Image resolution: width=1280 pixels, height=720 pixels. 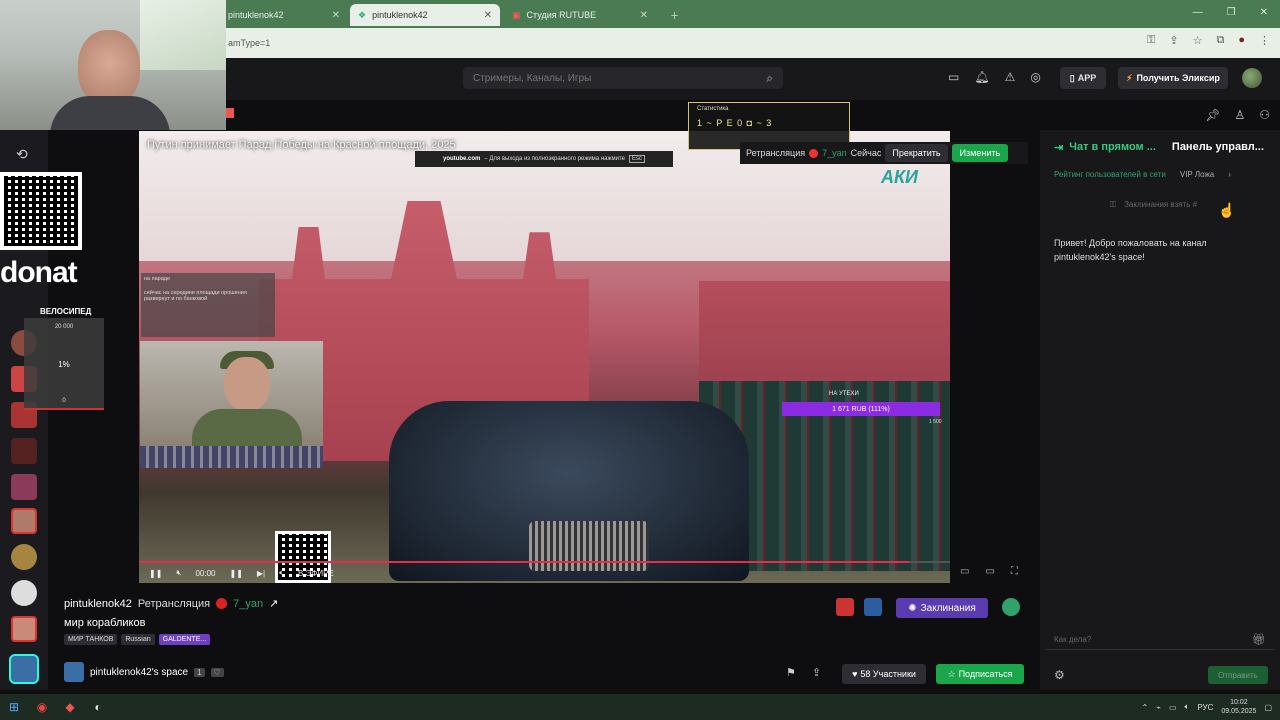 I want to click on notifications-icon: ▢, so click(x=1268, y=707).